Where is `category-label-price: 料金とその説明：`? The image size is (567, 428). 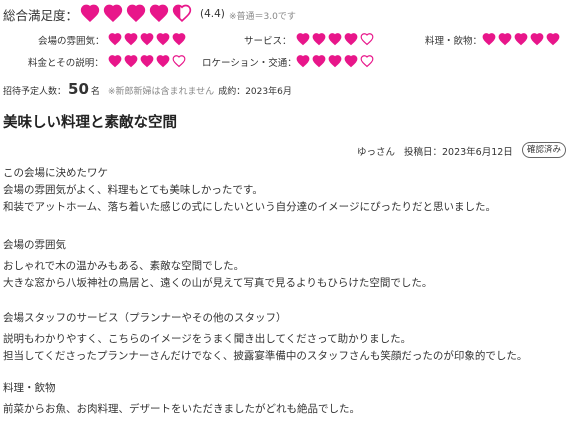 category-label-price: 料金とその説明： is located at coordinates (66, 63).